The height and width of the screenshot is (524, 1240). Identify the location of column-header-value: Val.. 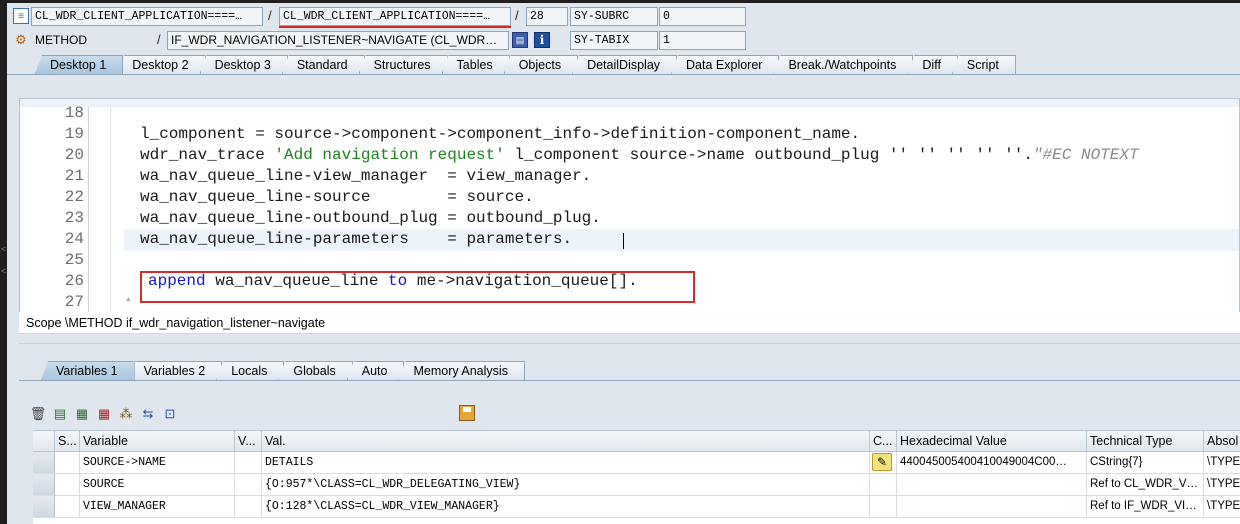
(566, 441).